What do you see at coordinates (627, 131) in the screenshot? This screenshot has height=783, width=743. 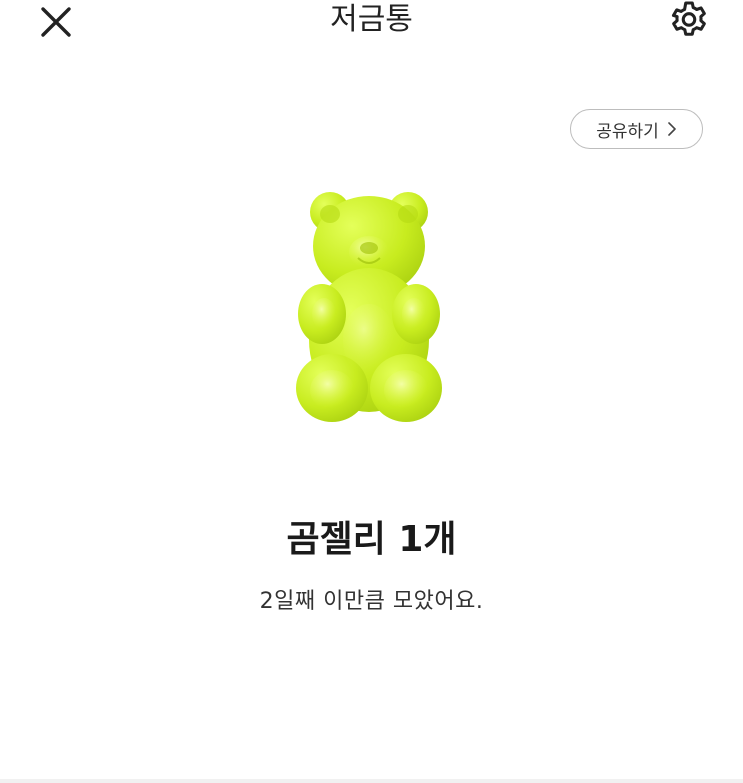 I see `share-label: 공유하기` at bounding box center [627, 131].